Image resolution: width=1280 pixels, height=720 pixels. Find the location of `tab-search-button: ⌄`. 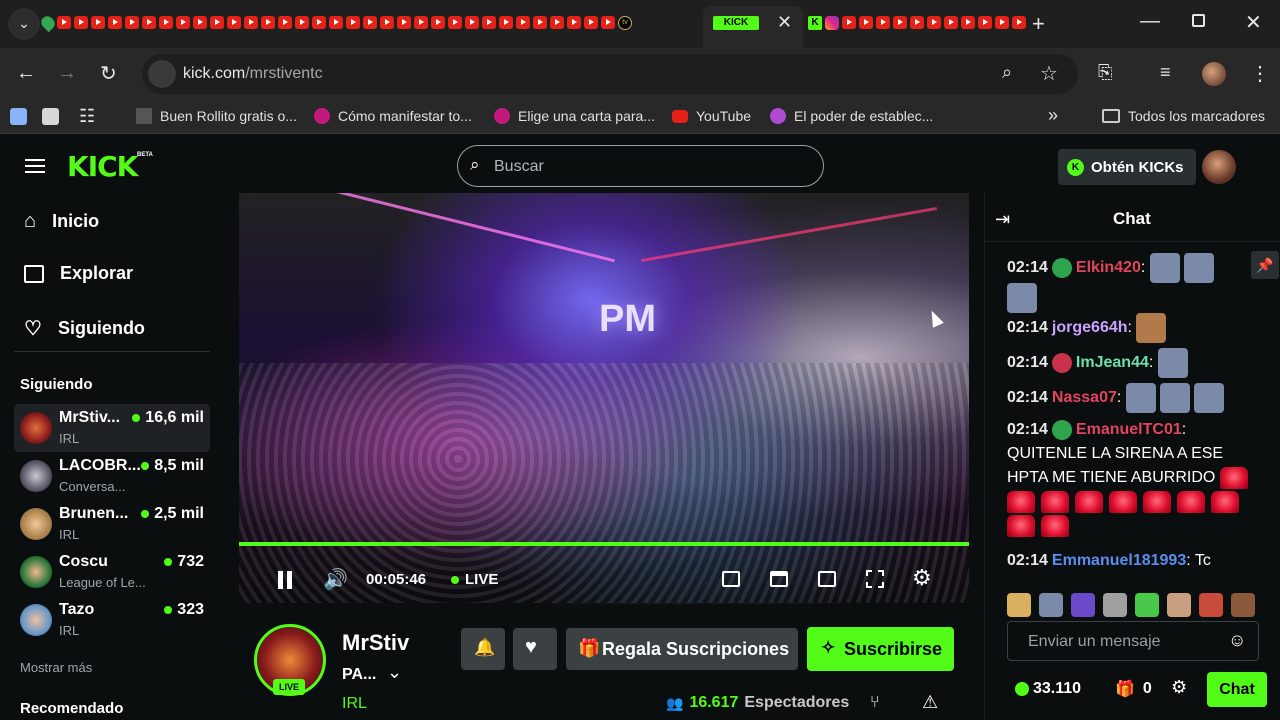

tab-search-button: ⌄ is located at coordinates (24, 24).